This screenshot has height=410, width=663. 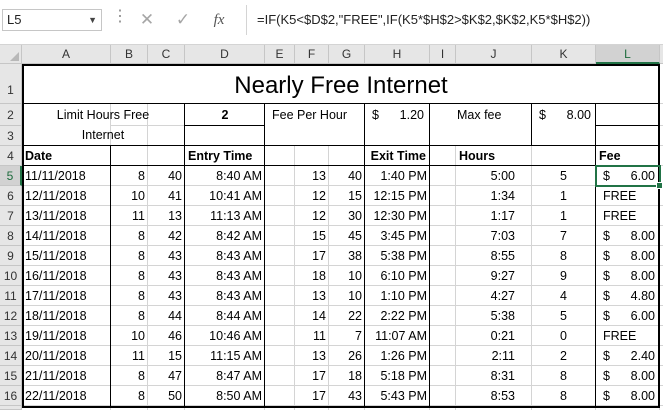 What do you see at coordinates (297, 236) in the screenshot?
I see `exit-hour-cell: 15` at bounding box center [297, 236].